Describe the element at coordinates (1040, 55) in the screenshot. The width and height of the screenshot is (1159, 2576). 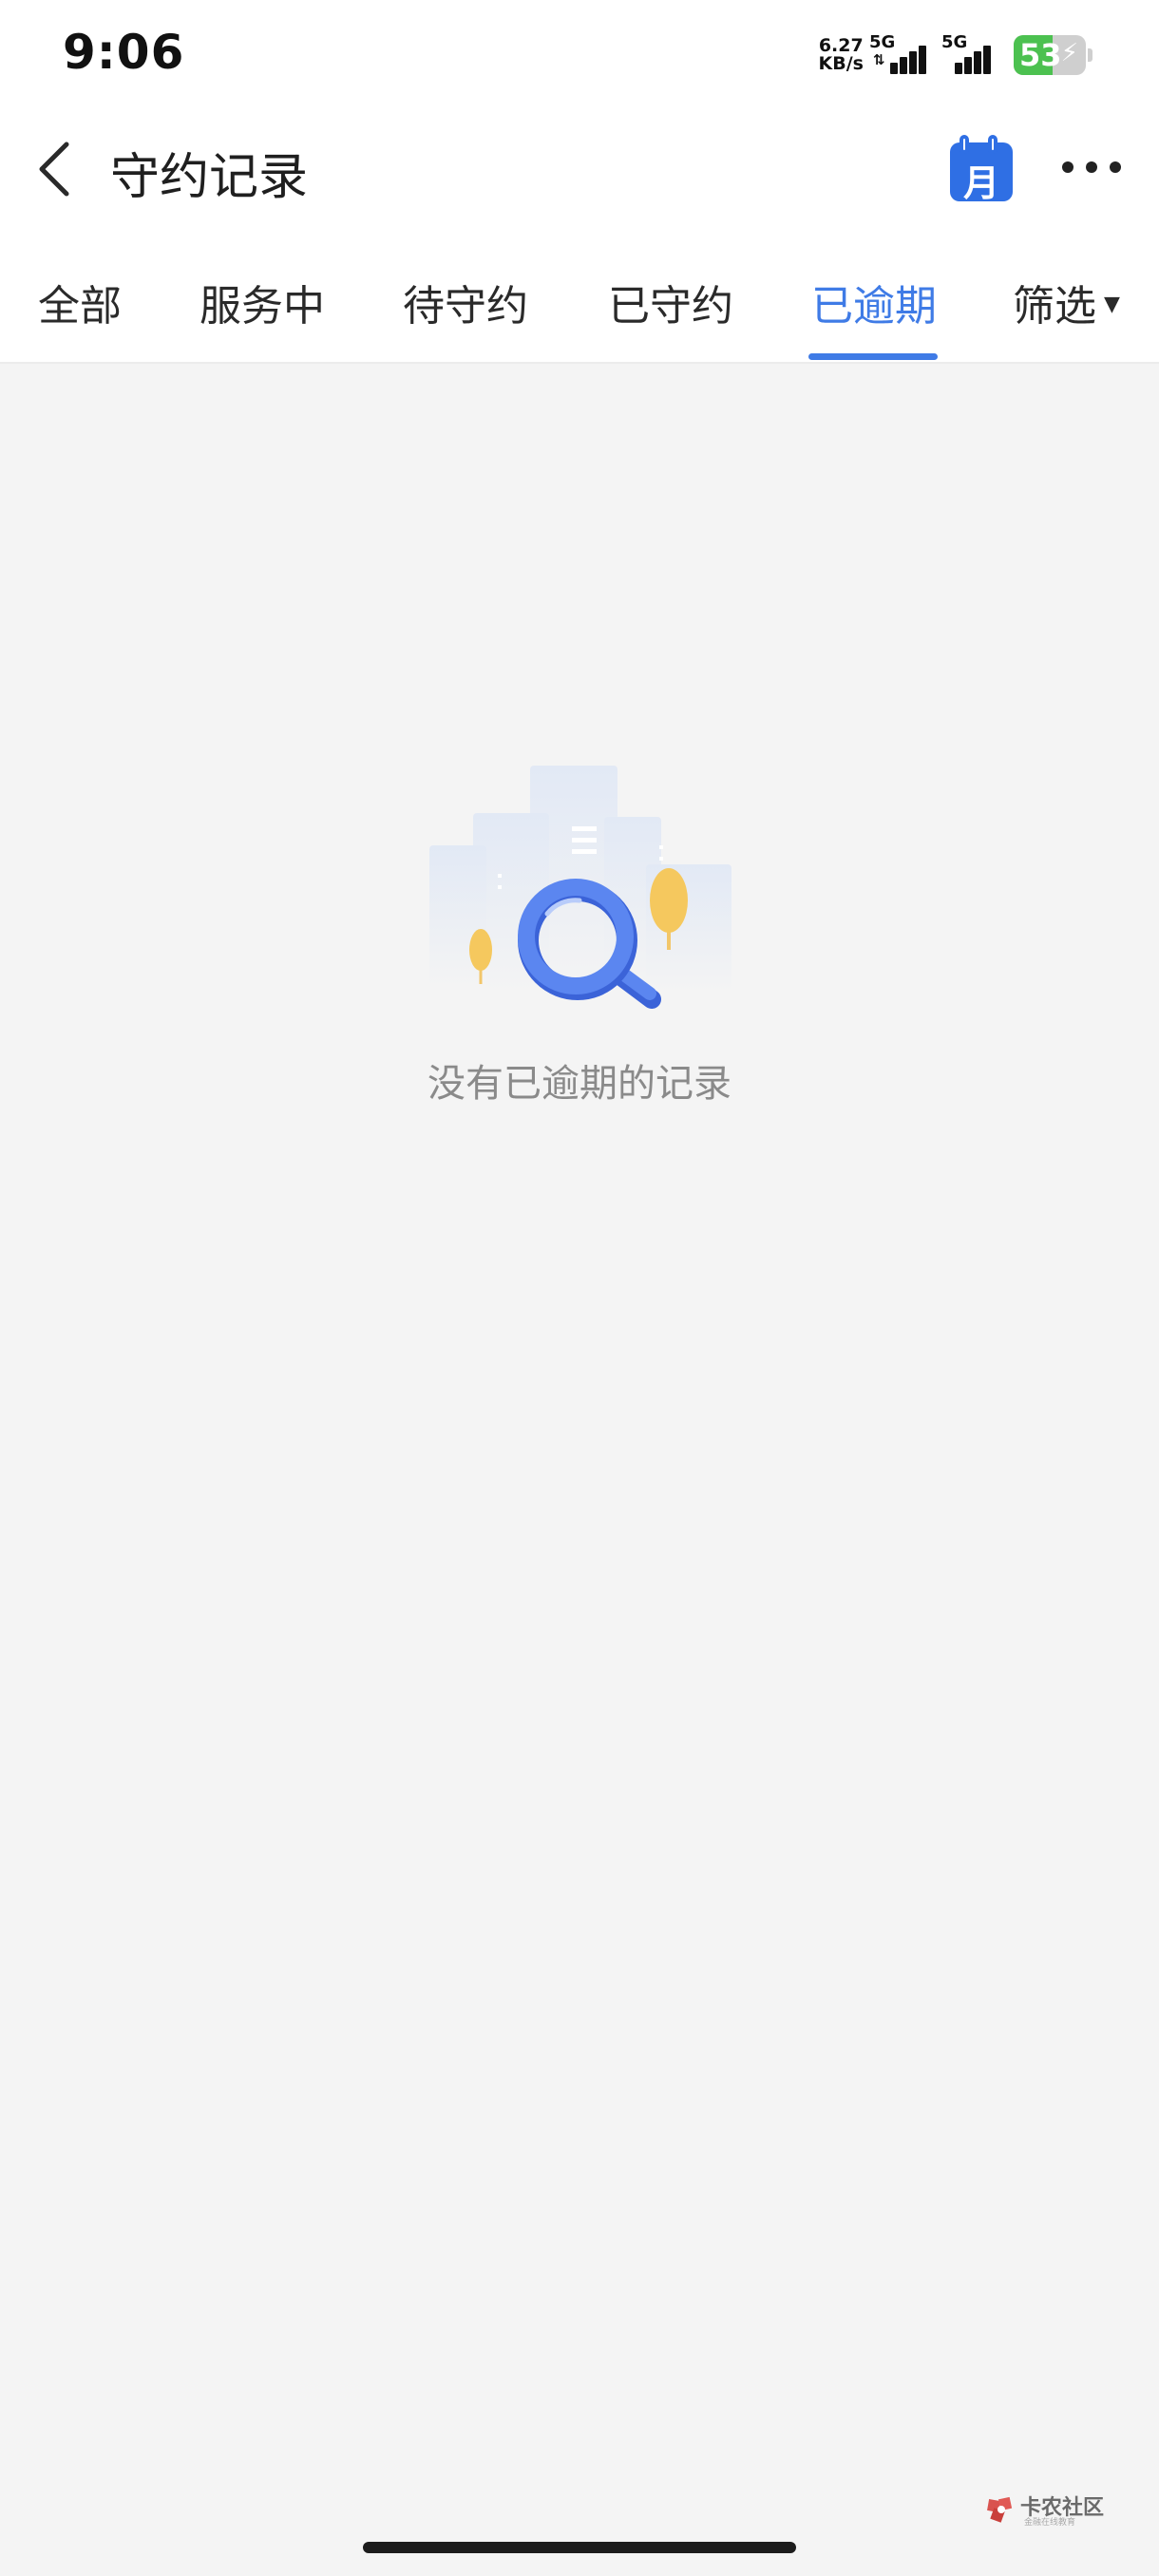
I see `battery-level: 53` at that location.